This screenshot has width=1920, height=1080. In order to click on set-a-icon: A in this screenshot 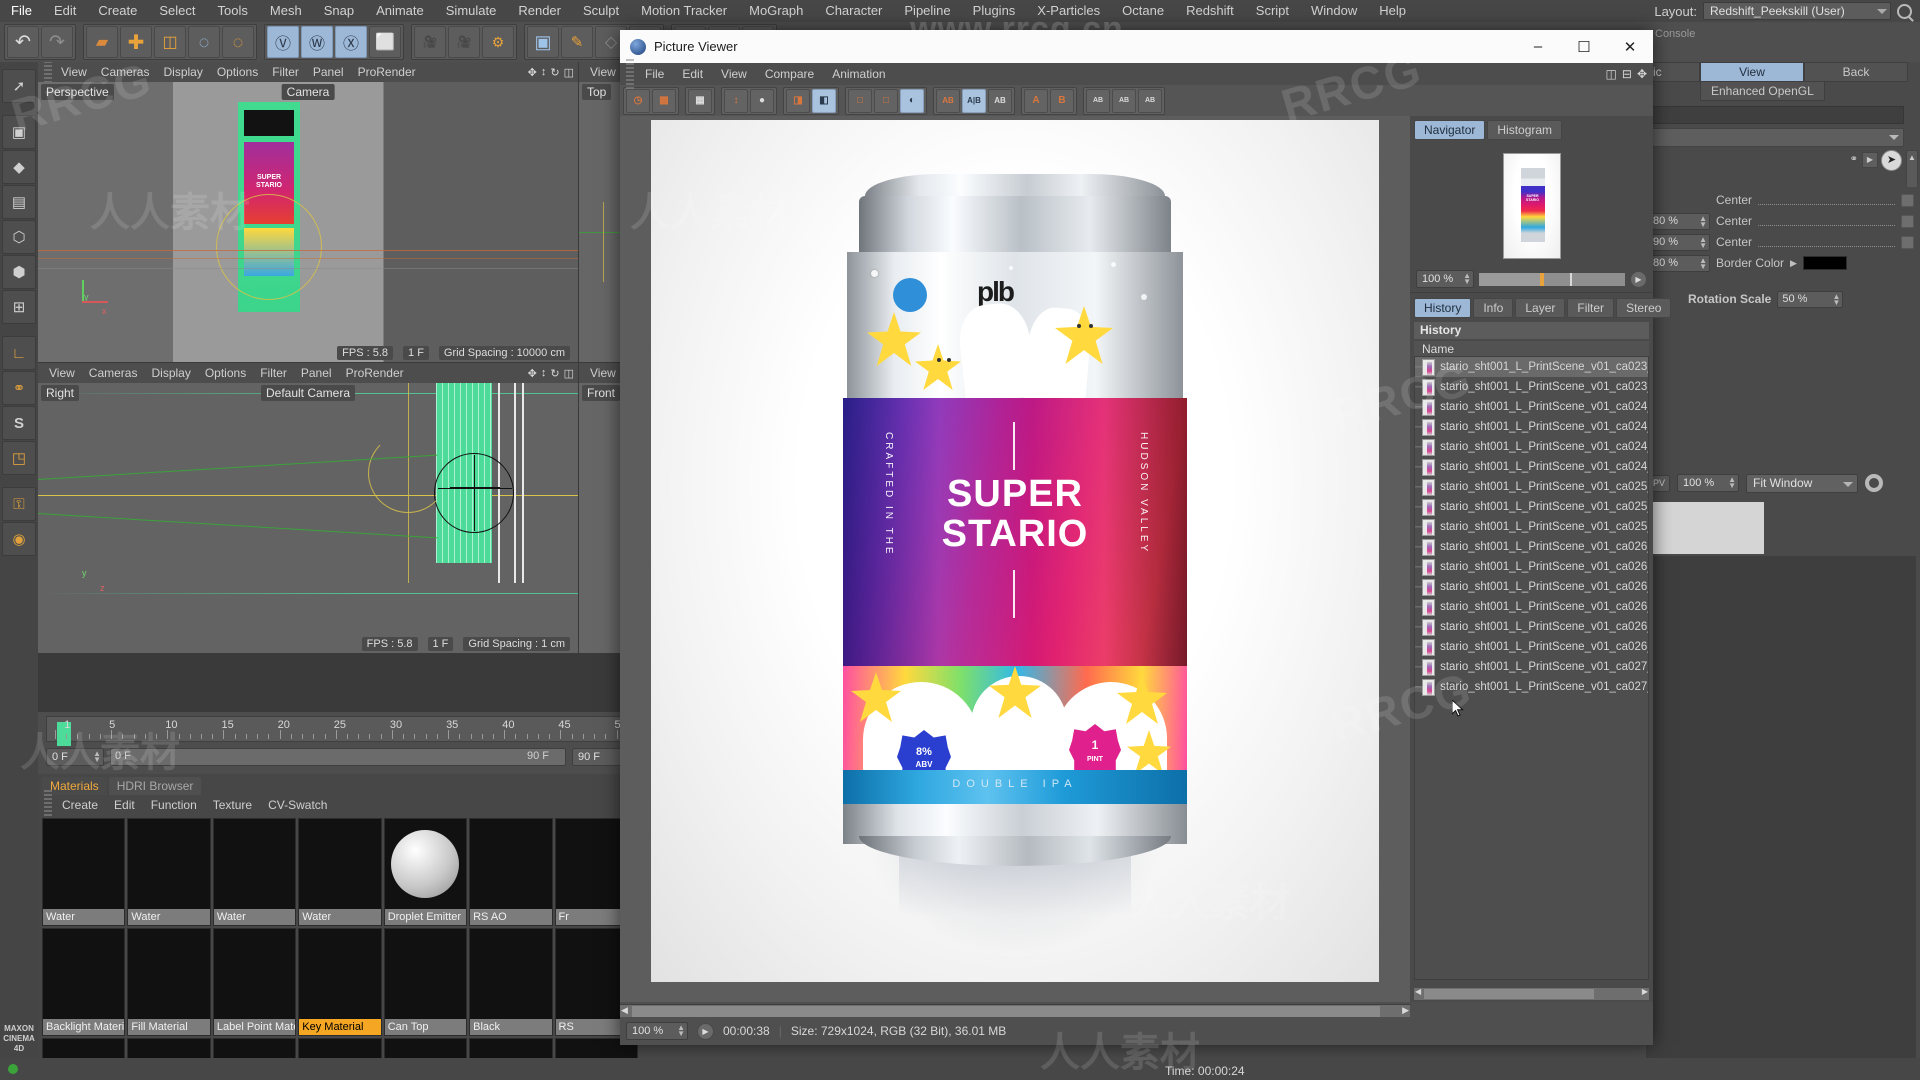, I will do `click(1036, 100)`.